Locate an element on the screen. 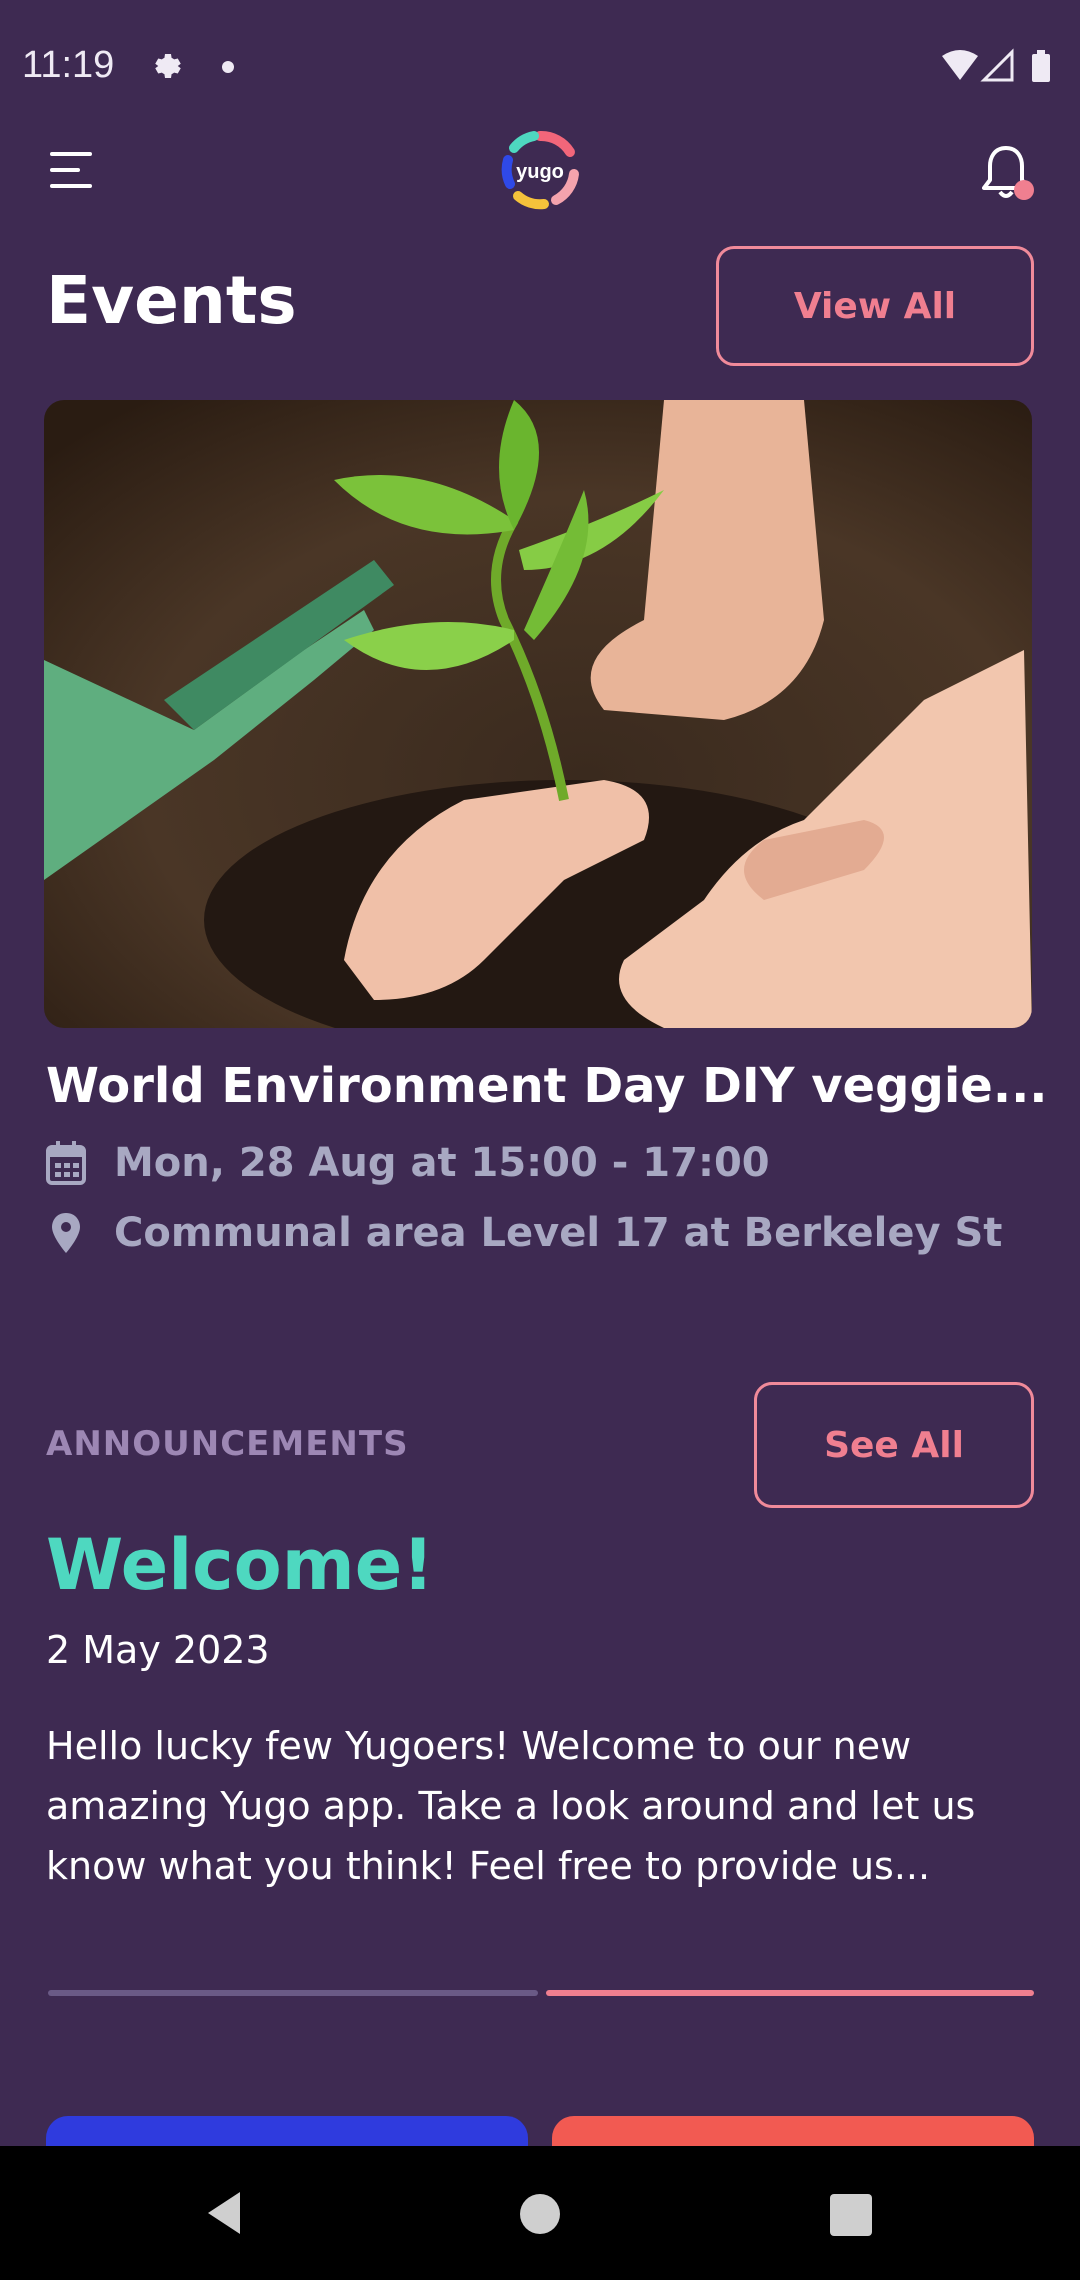 Image resolution: width=1080 pixels, height=2280 pixels. events-heading: Events is located at coordinates (171, 300).